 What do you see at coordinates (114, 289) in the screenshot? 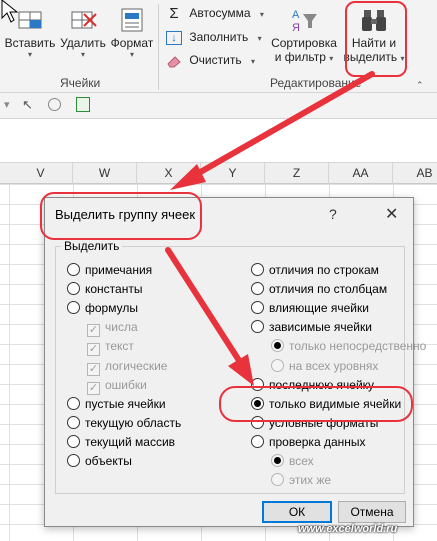
I see `option-label: константы` at bounding box center [114, 289].